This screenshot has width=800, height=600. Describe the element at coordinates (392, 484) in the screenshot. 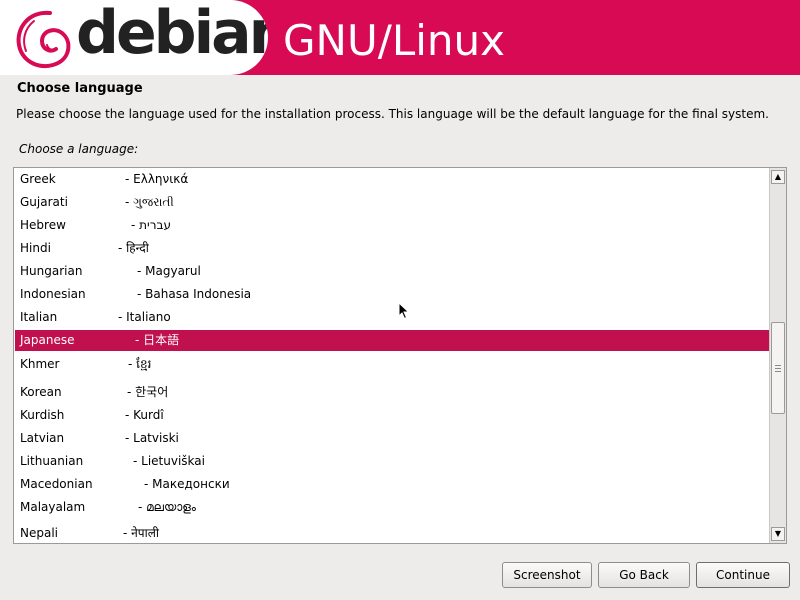

I see `language-item-macedonian: Macedonian - Македонски` at that location.